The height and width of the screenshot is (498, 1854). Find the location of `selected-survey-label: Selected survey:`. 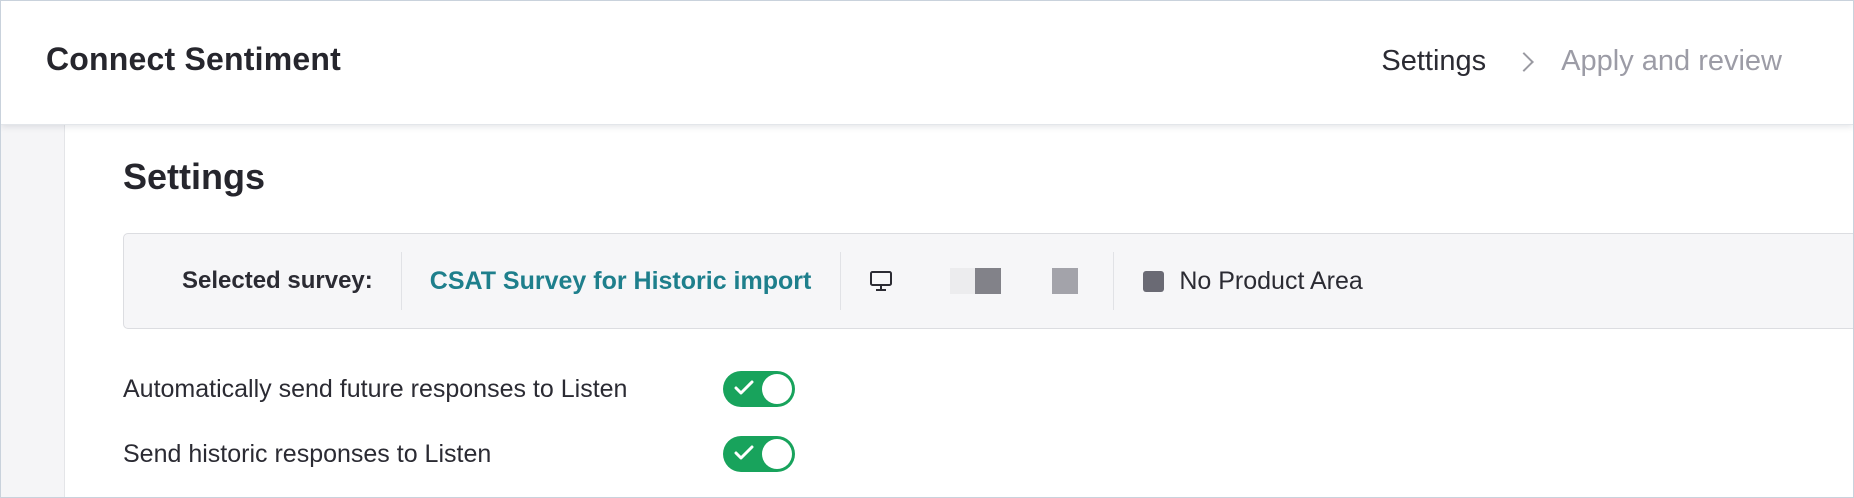

selected-survey-label: Selected survey: is located at coordinates (277, 280).